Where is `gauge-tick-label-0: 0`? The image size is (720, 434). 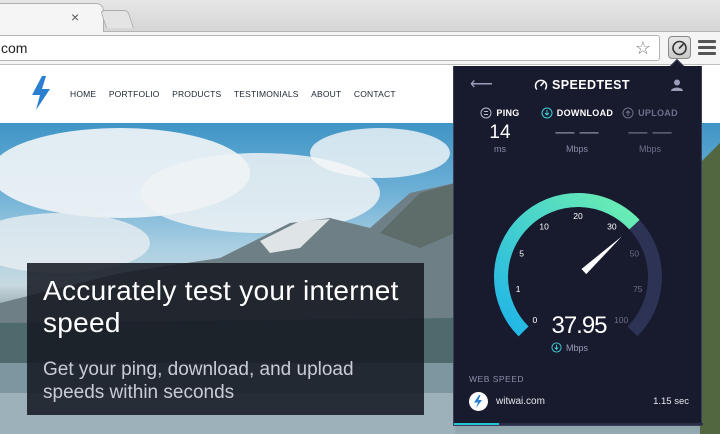 gauge-tick-label-0: 0 is located at coordinates (534, 320).